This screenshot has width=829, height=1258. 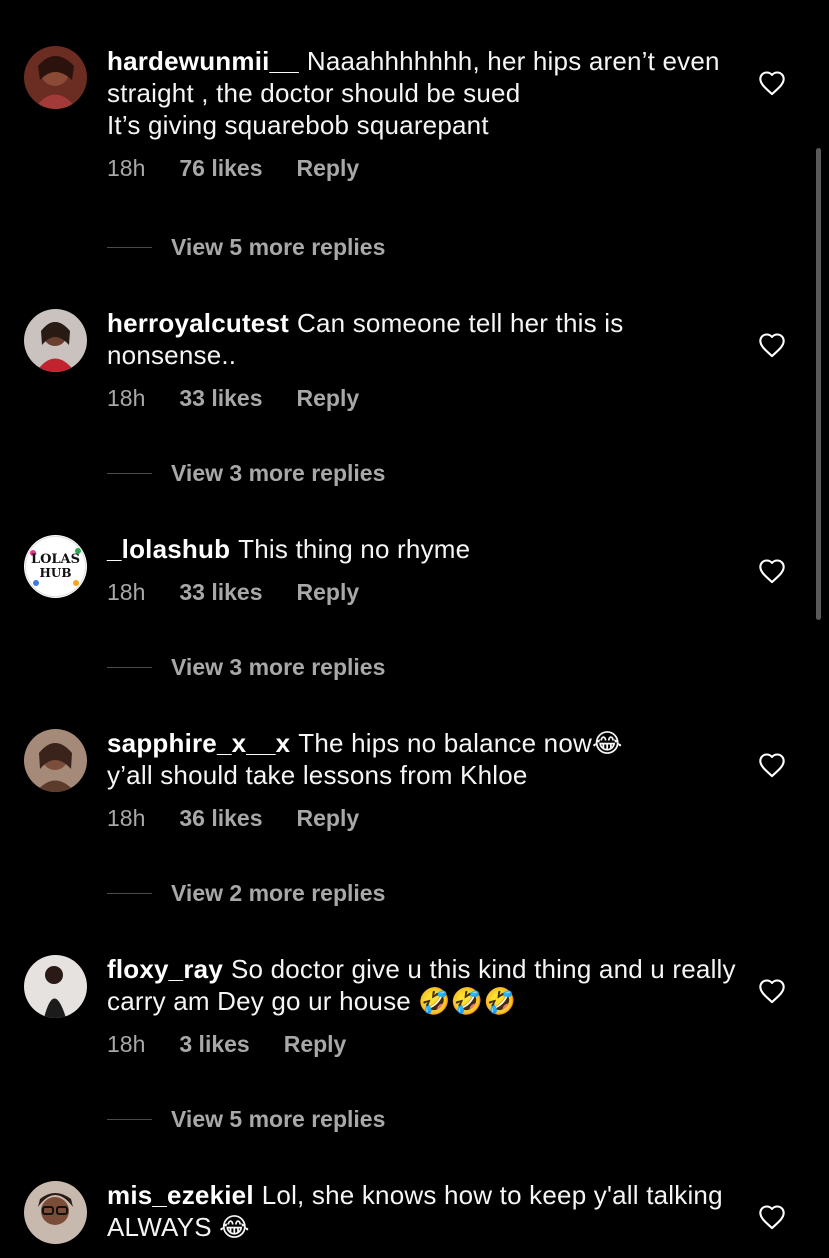 I want to click on comment-username: hardewunmii__, so click(x=203, y=61).